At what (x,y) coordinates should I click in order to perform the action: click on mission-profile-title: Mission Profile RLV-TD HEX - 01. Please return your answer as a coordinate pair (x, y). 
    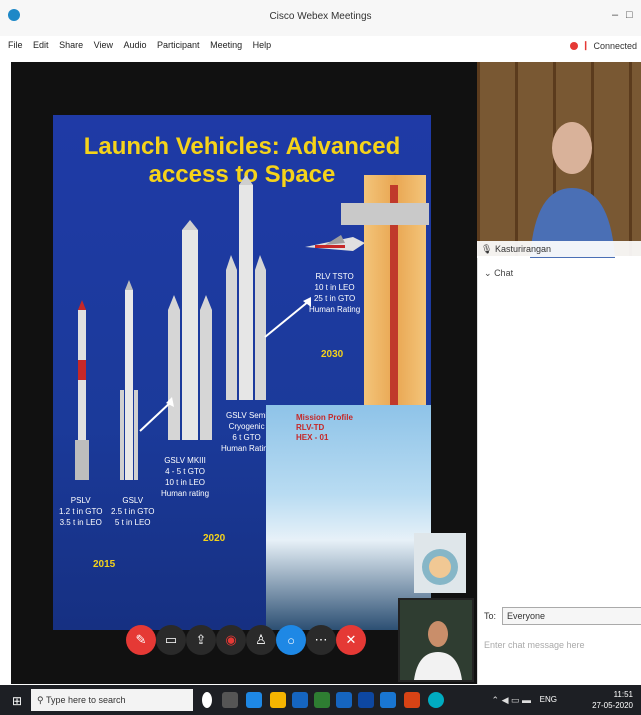
    Looking at the image, I should click on (324, 428).